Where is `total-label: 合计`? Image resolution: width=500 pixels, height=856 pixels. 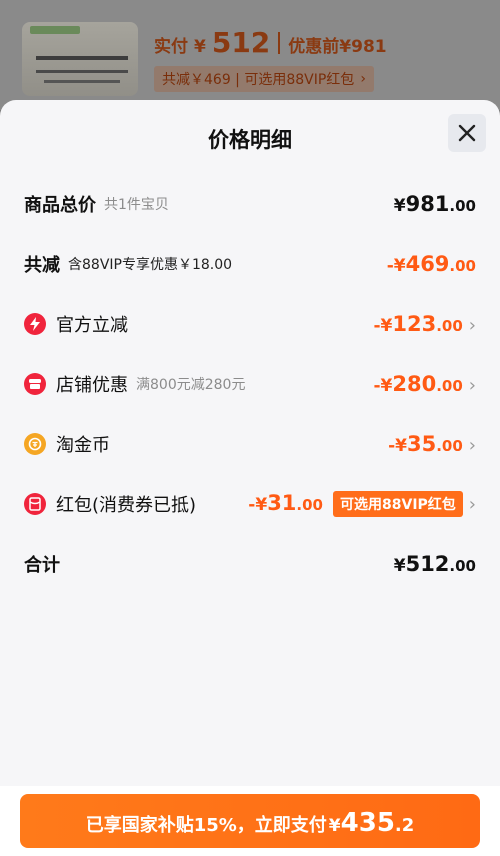
total-label: 合计 is located at coordinates (42, 565).